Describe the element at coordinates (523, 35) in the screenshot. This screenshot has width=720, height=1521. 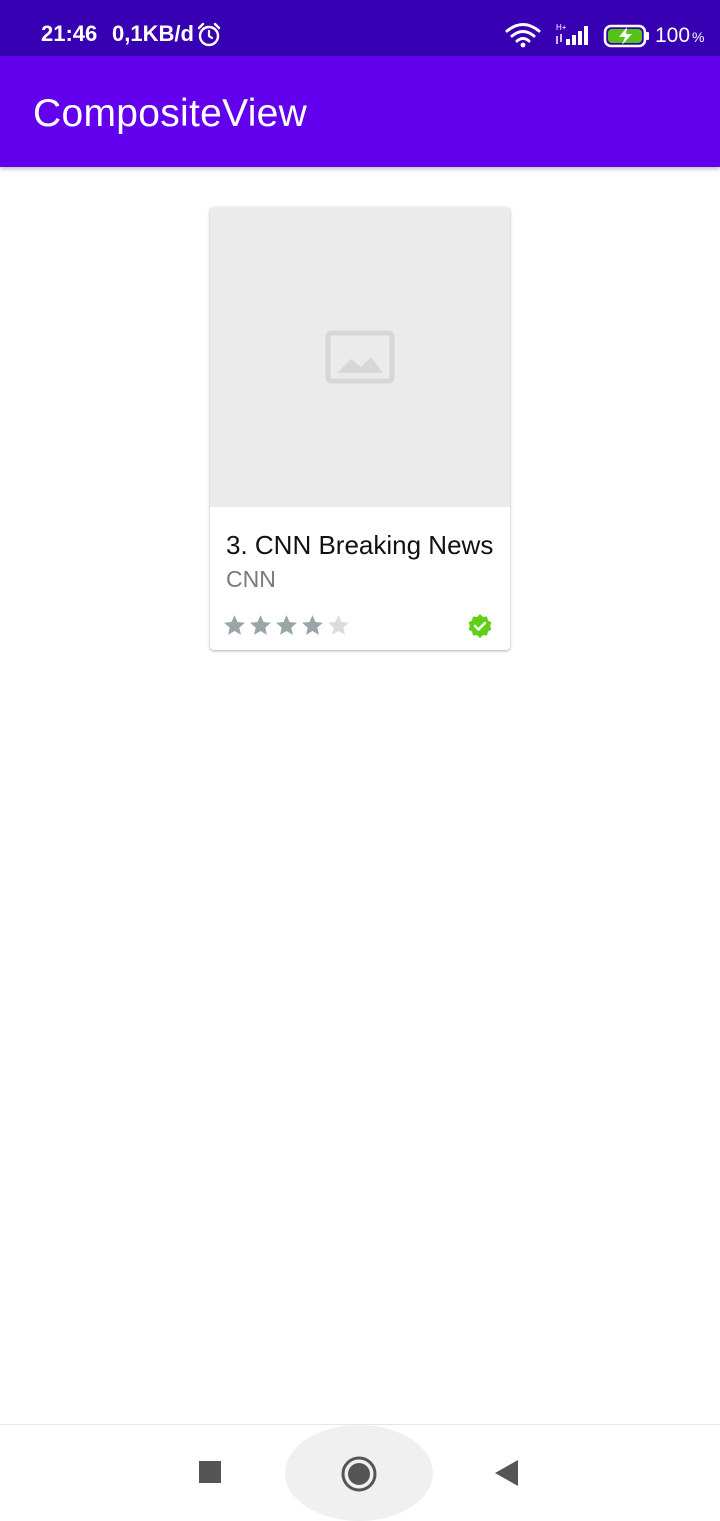
I see `wifi-icon` at that location.